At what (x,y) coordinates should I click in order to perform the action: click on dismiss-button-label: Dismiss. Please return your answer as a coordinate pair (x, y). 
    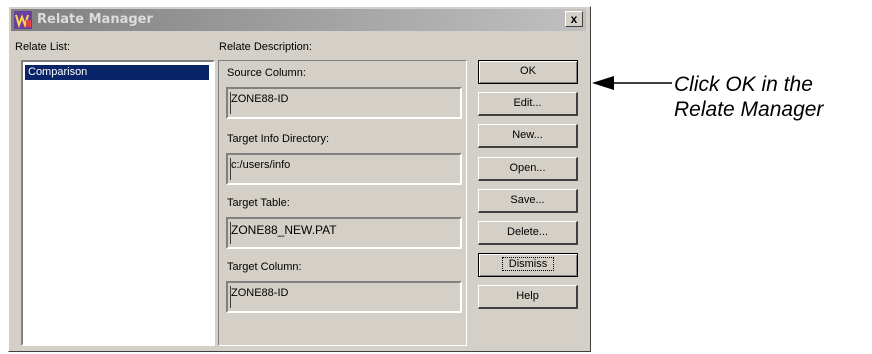
    Looking at the image, I should click on (528, 264).